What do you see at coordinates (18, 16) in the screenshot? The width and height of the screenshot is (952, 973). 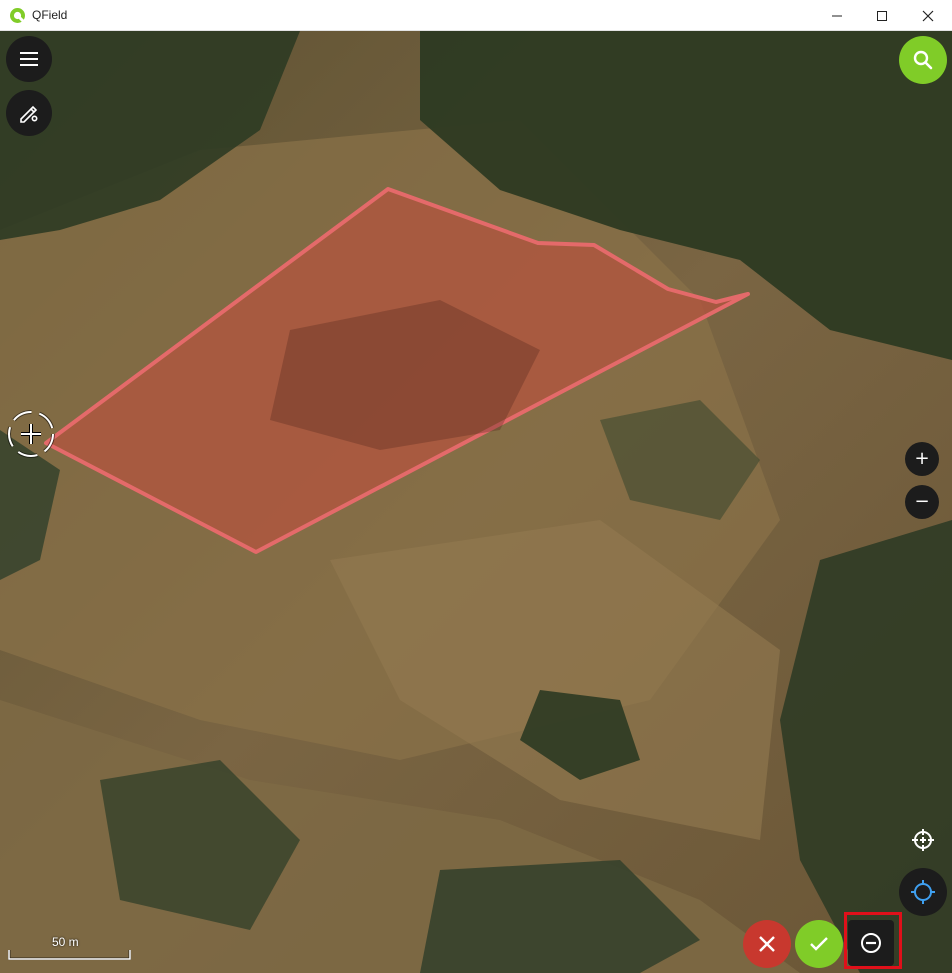 I see `qfield-logo-icon` at bounding box center [18, 16].